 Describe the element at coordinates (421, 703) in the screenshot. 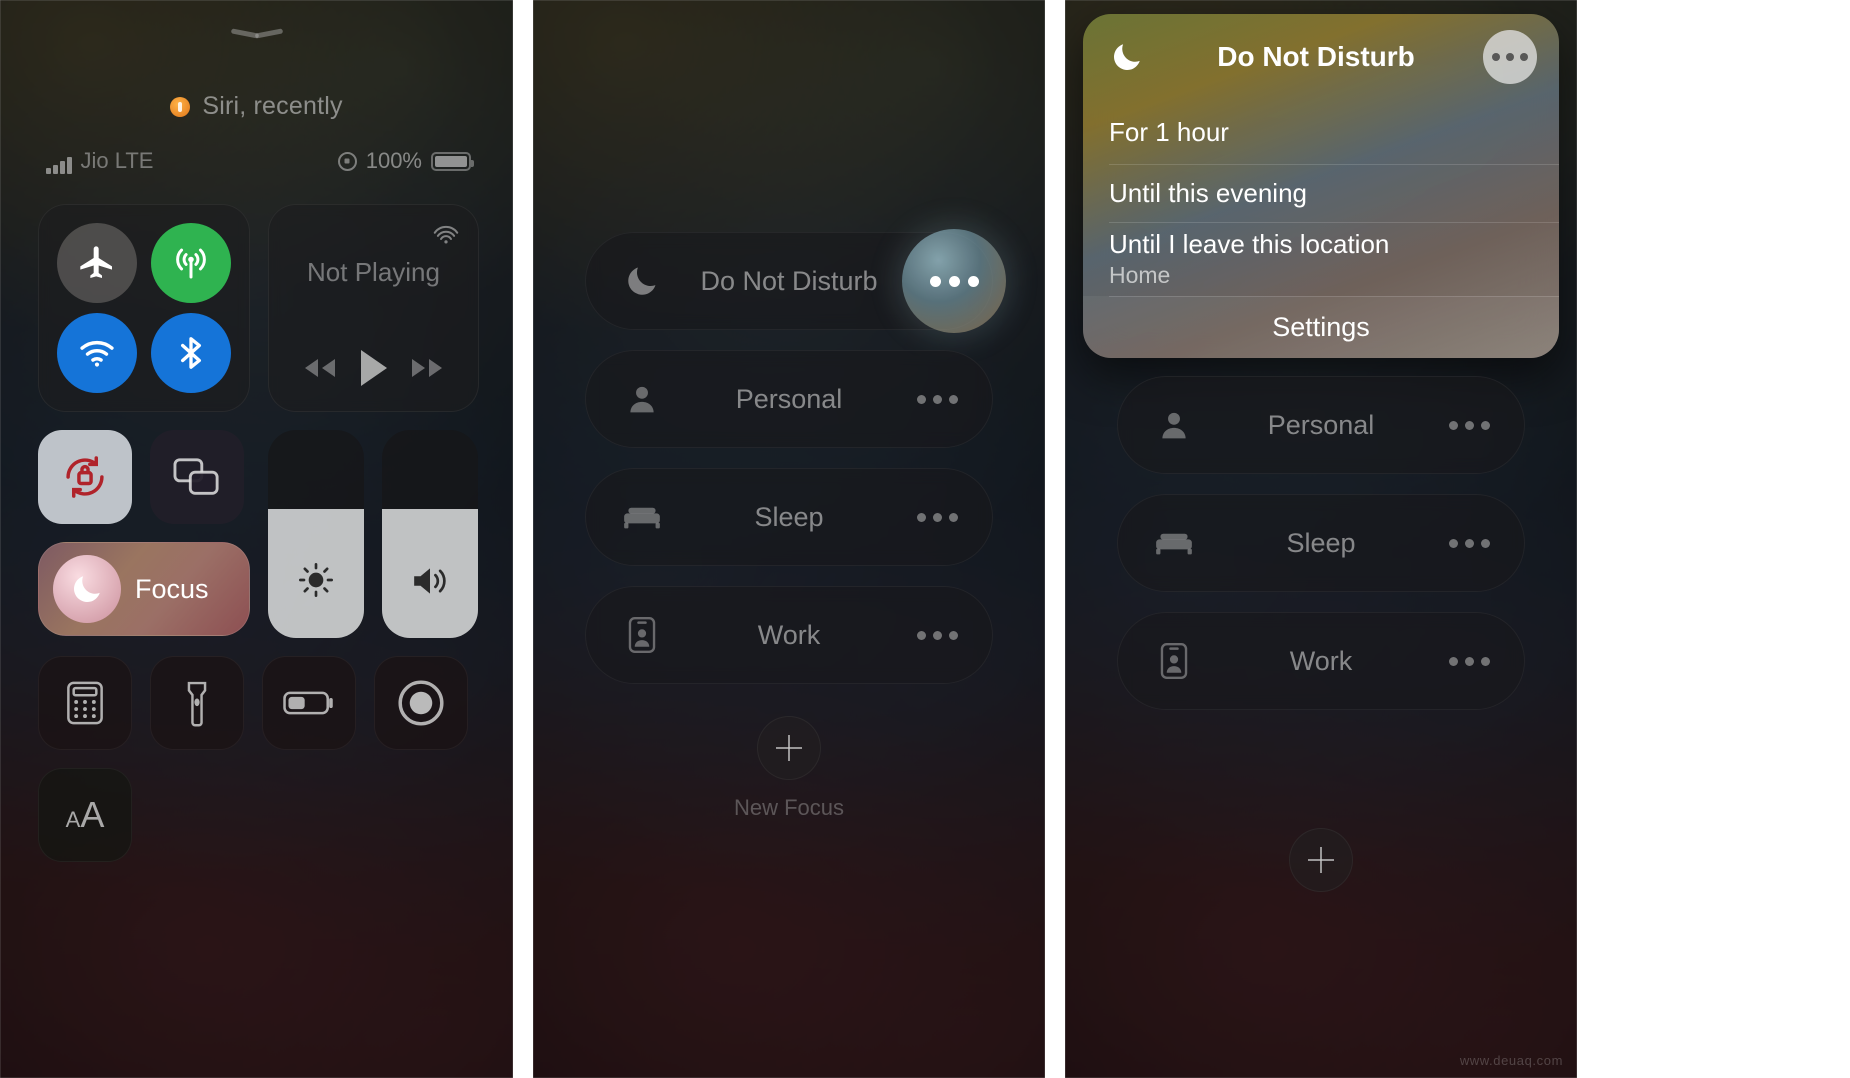

I see `screen-record-button` at that location.